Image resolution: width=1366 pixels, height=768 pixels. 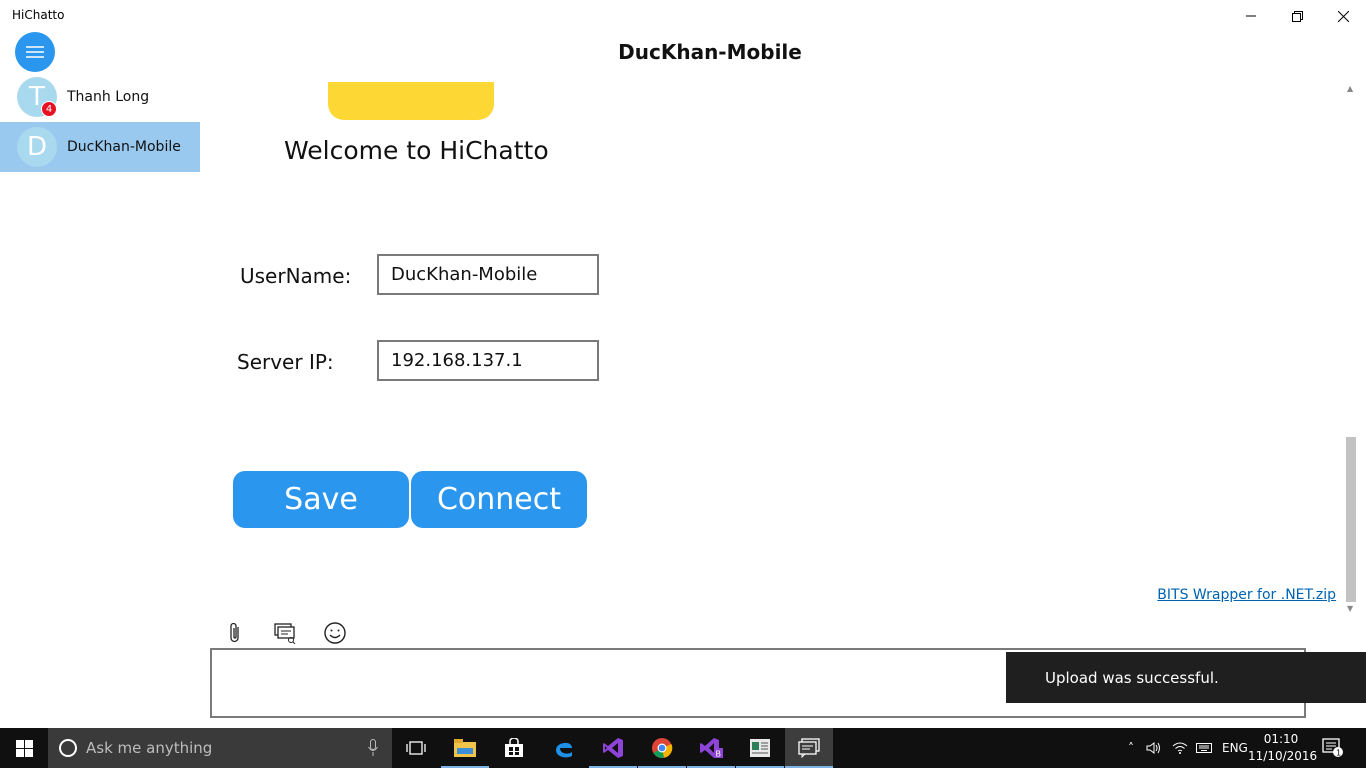 What do you see at coordinates (411, 101) in the screenshot?
I see `hichatto-logo` at bounding box center [411, 101].